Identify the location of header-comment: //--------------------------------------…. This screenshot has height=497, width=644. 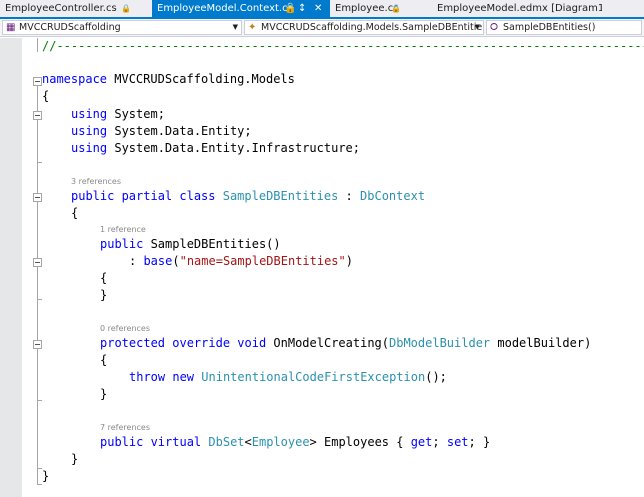
(343, 46).